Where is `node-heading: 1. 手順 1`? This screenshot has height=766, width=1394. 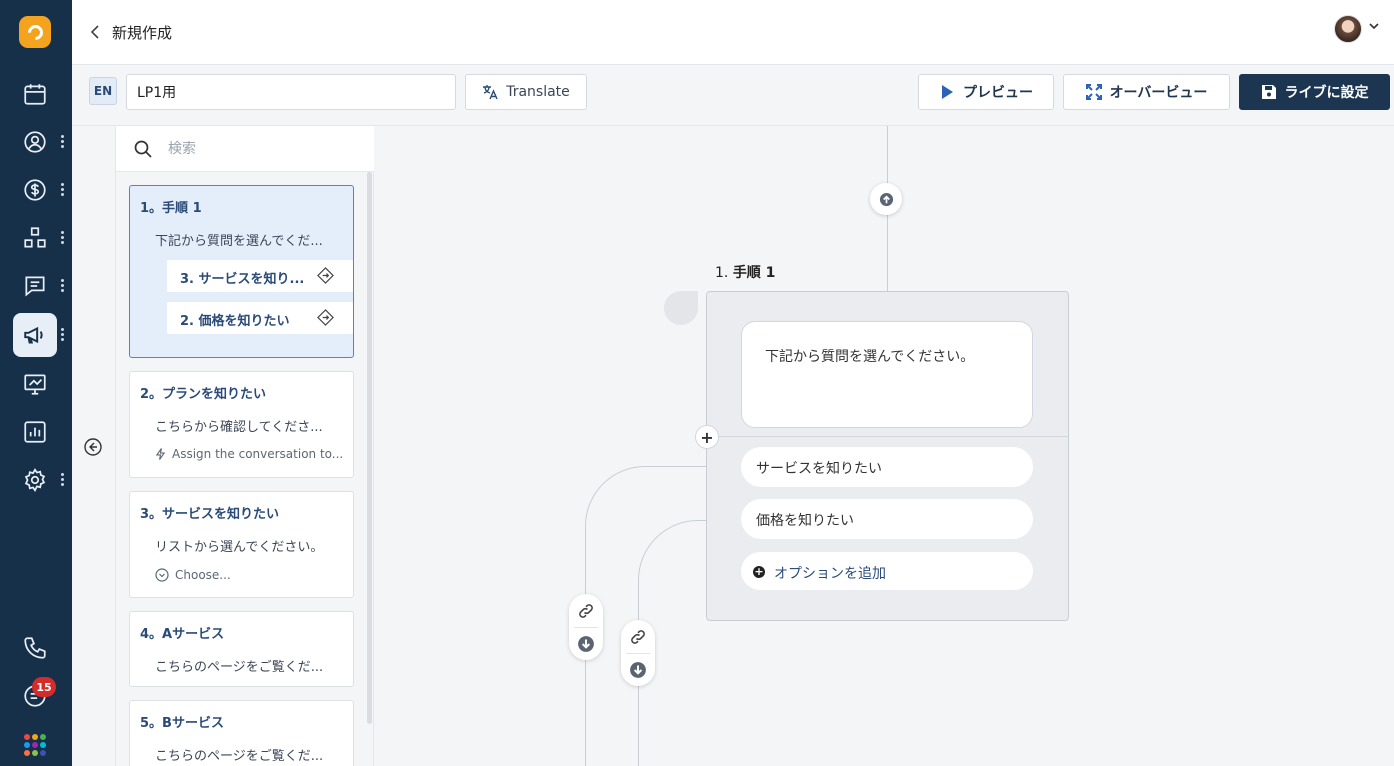
node-heading: 1. 手順 1 is located at coordinates (745, 272).